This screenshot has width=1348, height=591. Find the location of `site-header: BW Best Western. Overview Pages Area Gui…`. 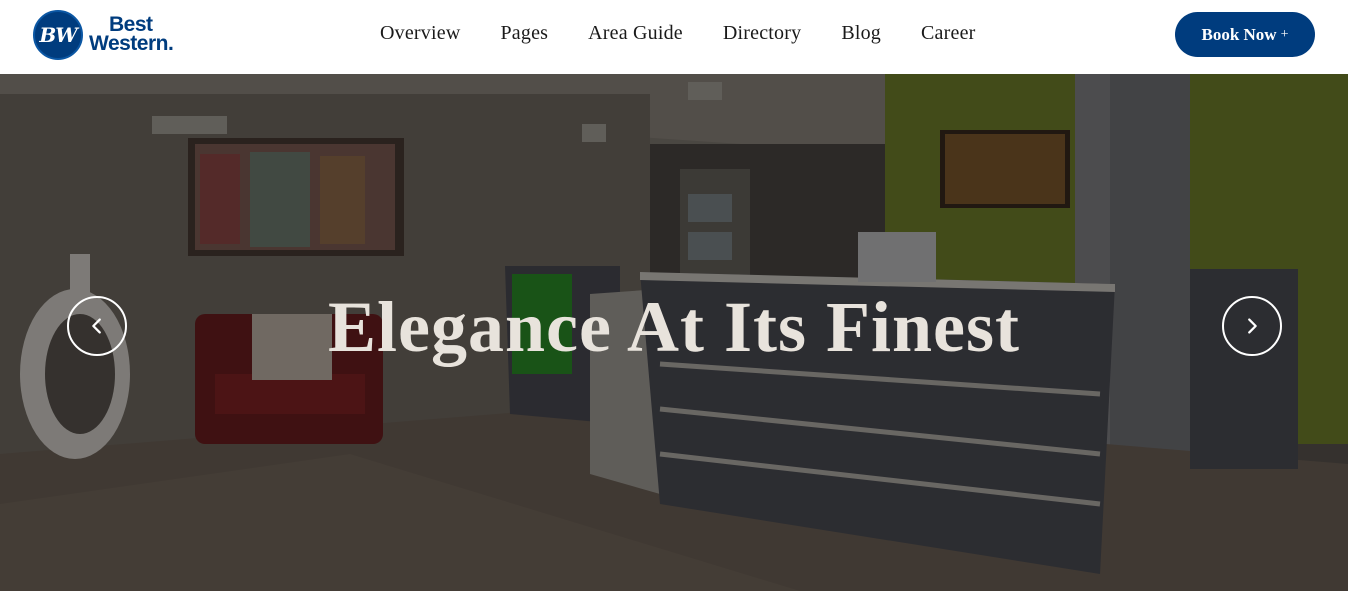

site-header: BW Best Western. Overview Pages Area Gui… is located at coordinates (674, 37).